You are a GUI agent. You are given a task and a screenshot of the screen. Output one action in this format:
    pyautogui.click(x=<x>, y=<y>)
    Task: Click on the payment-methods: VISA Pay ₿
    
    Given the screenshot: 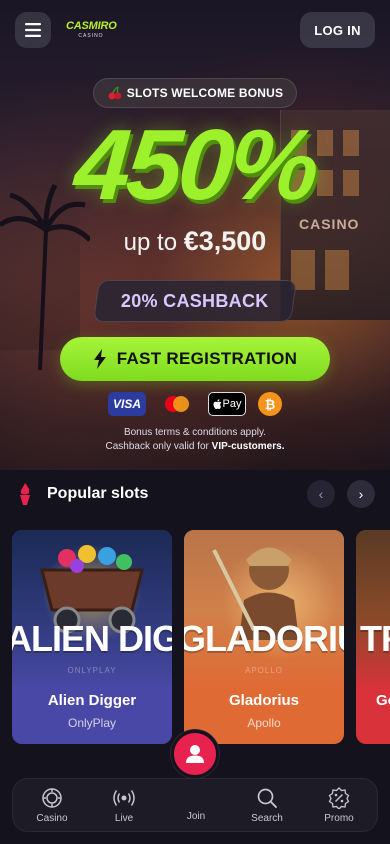 What is the action you would take?
    pyautogui.click(x=195, y=404)
    